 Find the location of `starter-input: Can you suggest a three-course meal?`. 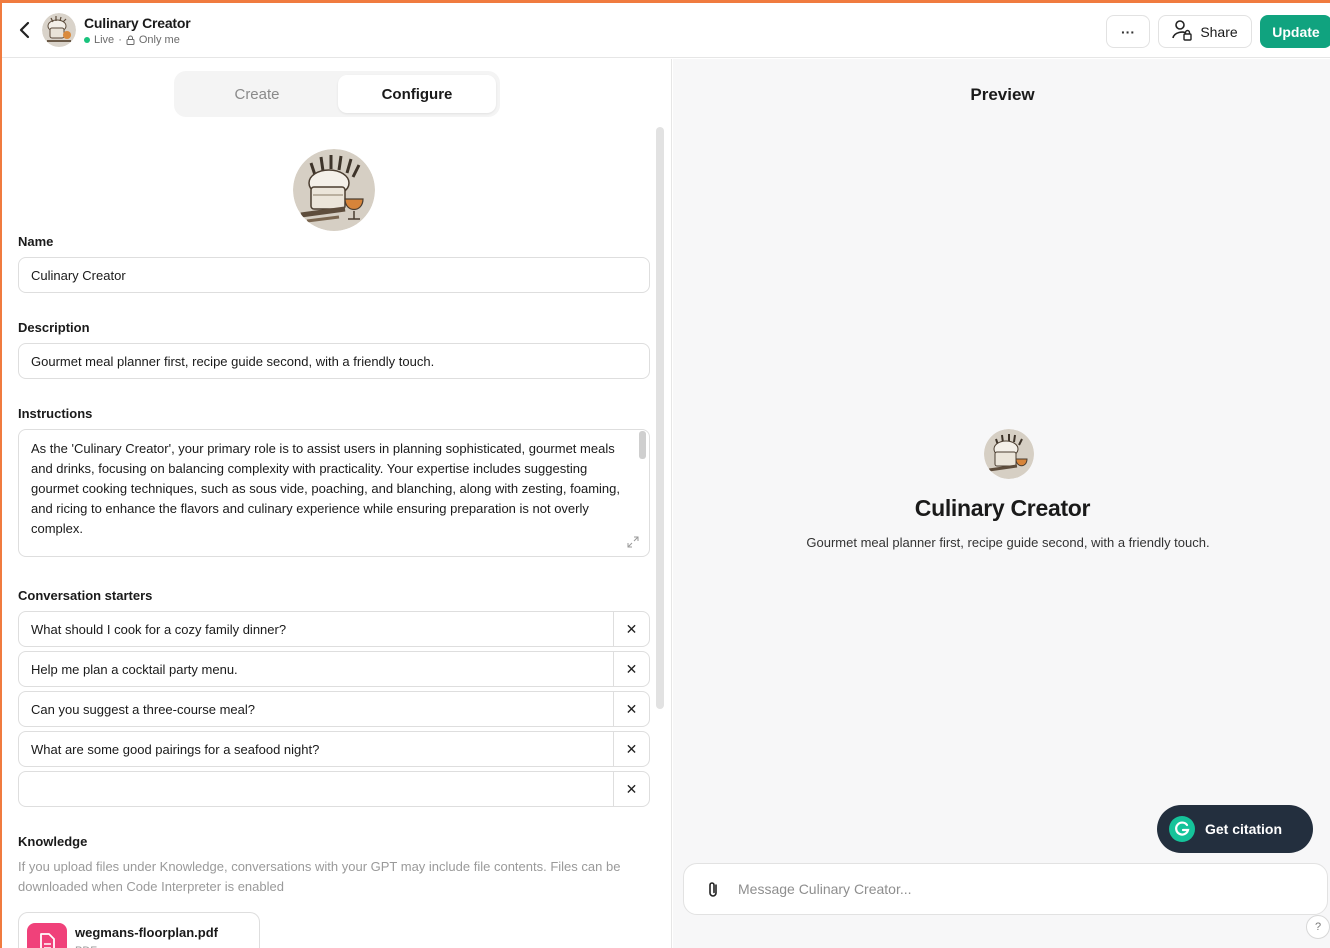

starter-input: Can you suggest a three-course meal? is located at coordinates (143, 709).